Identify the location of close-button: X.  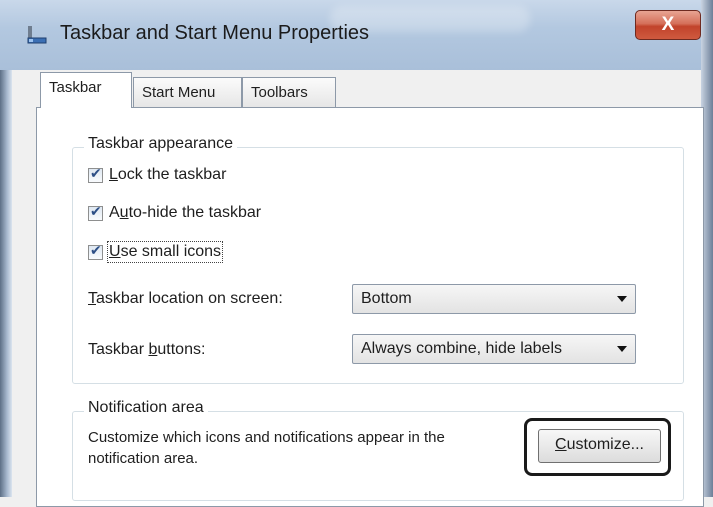
(668, 25).